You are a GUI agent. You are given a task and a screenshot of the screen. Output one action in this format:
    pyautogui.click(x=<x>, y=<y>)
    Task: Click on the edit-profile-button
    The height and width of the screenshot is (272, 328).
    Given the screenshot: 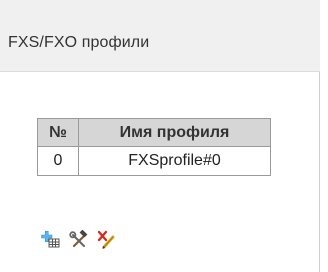 What is the action you would take?
    pyautogui.click(x=79, y=240)
    